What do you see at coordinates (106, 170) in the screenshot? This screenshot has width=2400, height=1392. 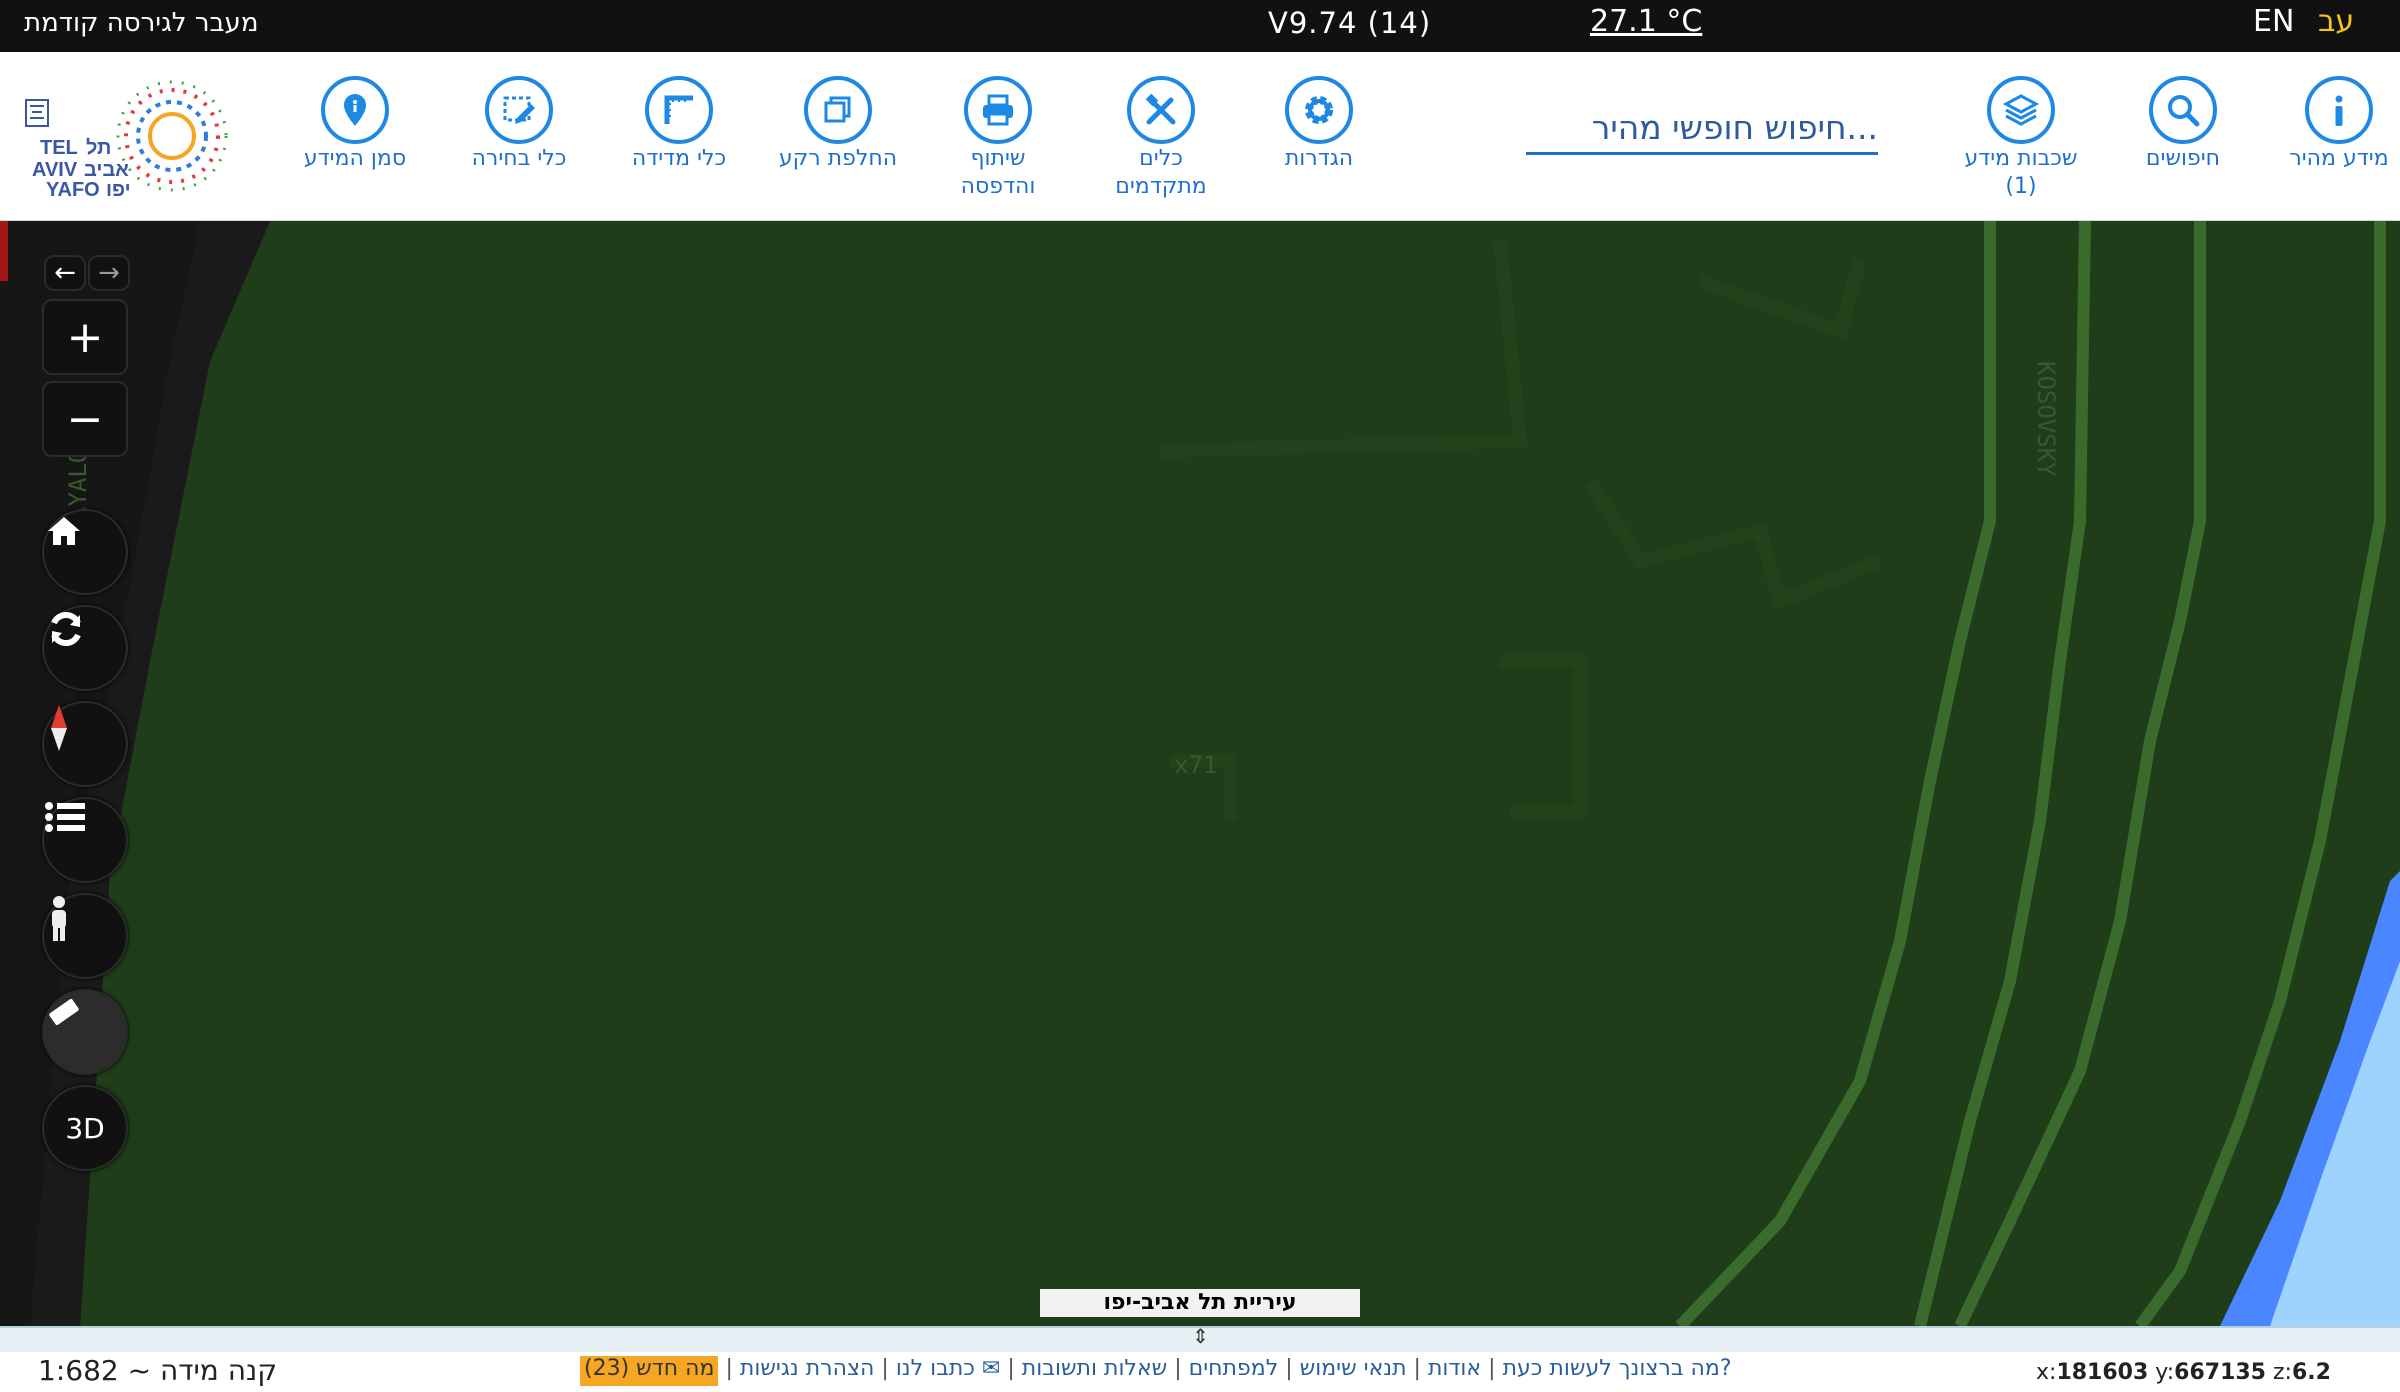 I see `logo-text-aviv-he: אביב` at bounding box center [106, 170].